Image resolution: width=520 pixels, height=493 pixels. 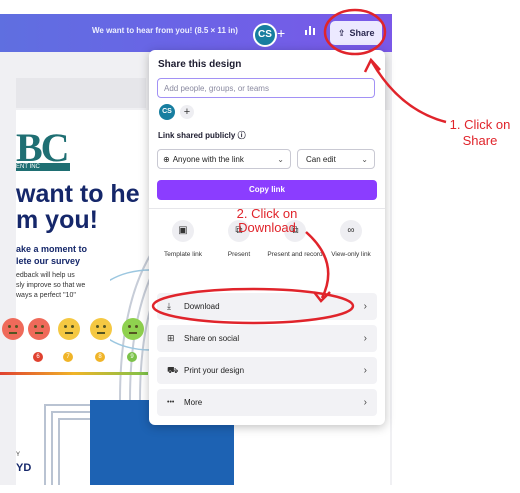 What do you see at coordinates (480, 124) in the screenshot?
I see `step1-annotation-line1: 1. Click on` at bounding box center [480, 124].